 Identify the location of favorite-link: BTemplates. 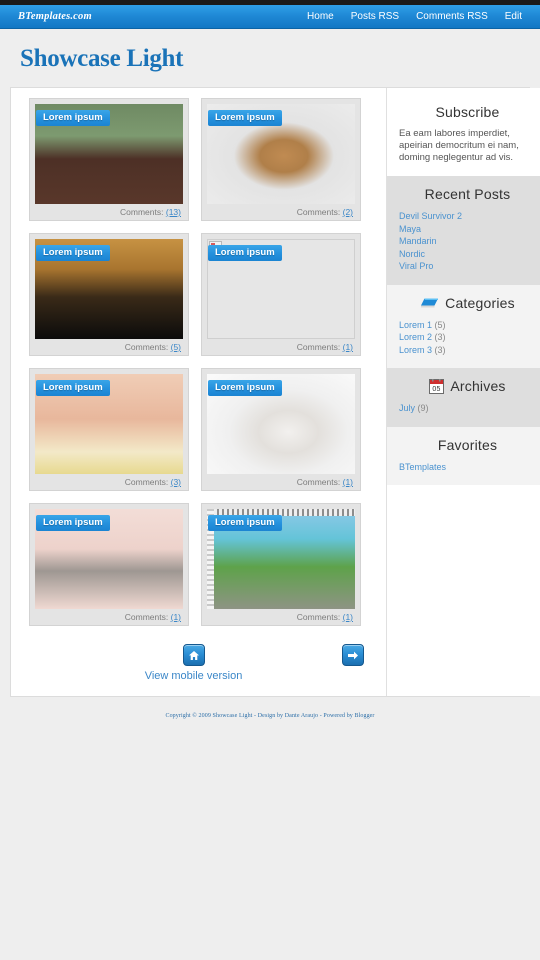
(422, 467).